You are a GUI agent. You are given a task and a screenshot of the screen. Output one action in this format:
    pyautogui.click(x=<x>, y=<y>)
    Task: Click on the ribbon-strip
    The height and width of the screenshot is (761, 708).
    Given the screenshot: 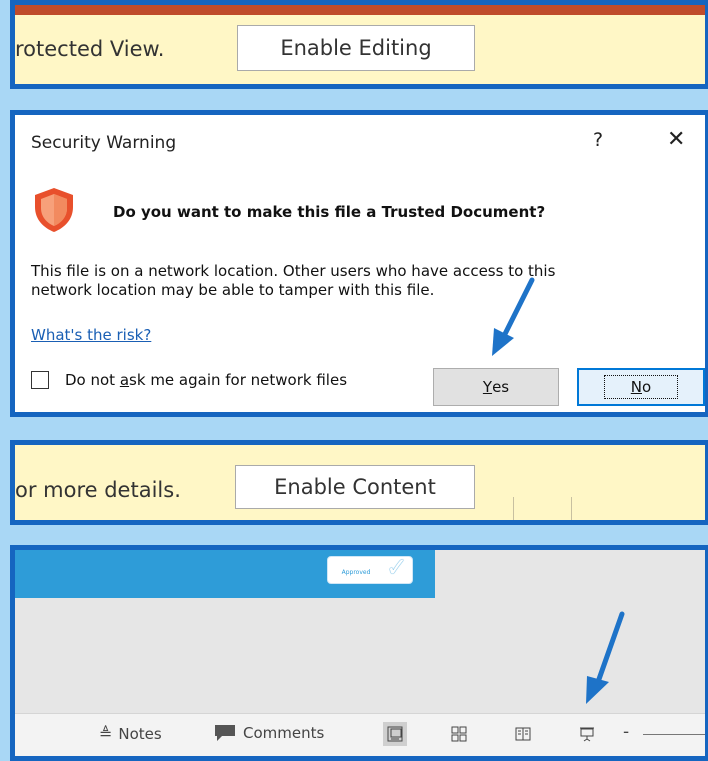 What is the action you would take?
    pyautogui.click(x=360, y=10)
    